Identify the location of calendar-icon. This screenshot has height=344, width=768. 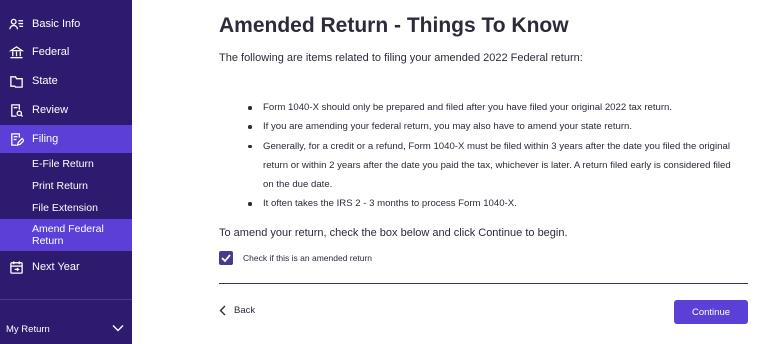
(16, 267).